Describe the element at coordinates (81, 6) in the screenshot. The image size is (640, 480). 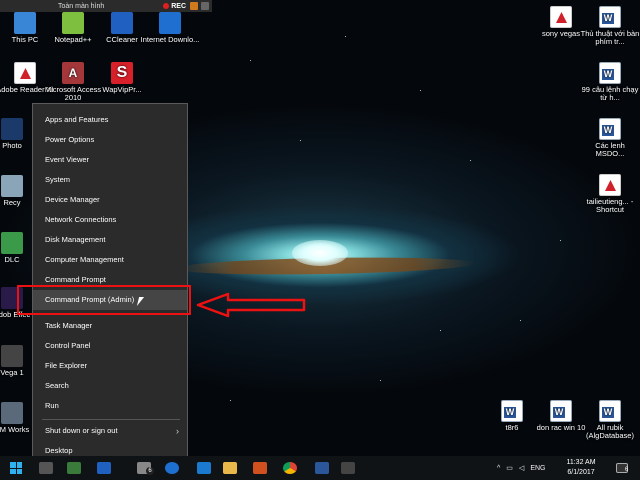
I see `recording-mode-label: Toàn màn hình` at that location.